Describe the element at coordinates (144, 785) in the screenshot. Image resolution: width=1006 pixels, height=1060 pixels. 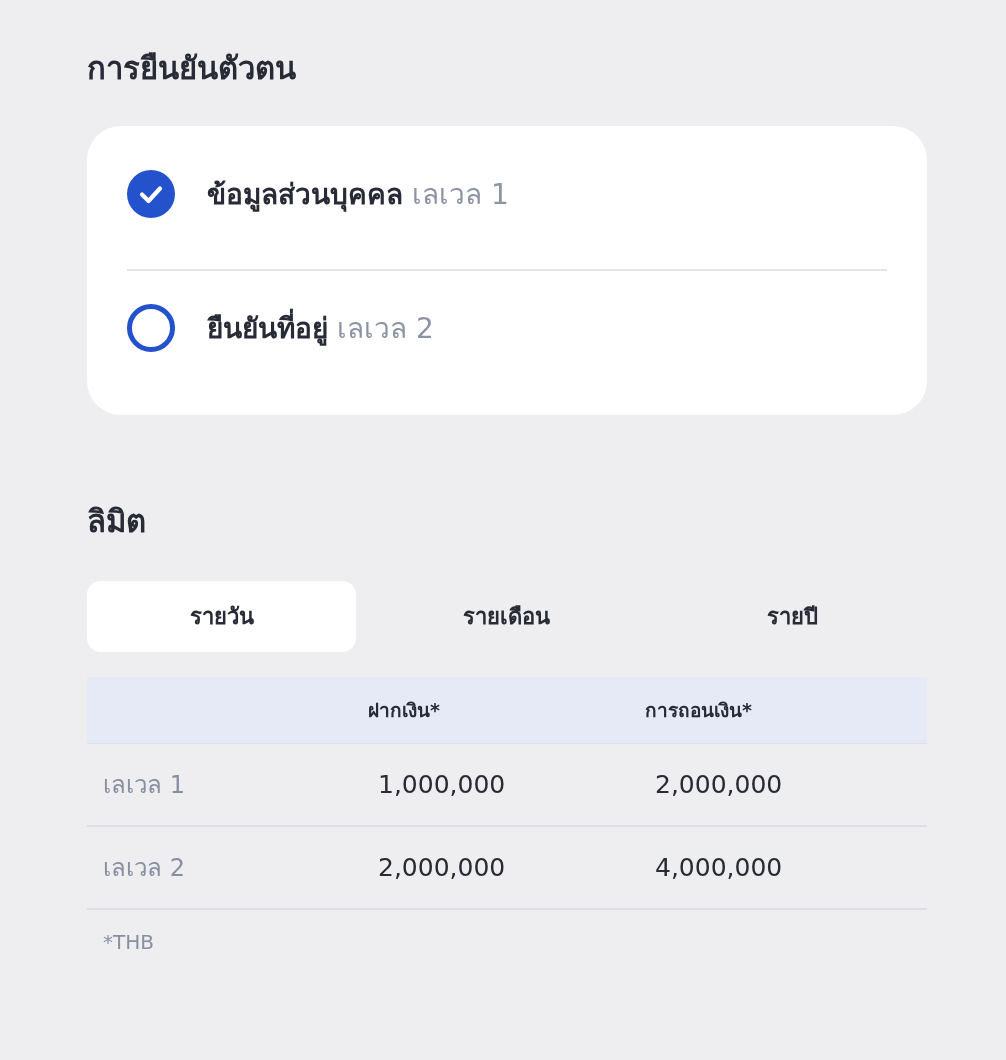
I see `row-label: เลเวล 1` at that location.